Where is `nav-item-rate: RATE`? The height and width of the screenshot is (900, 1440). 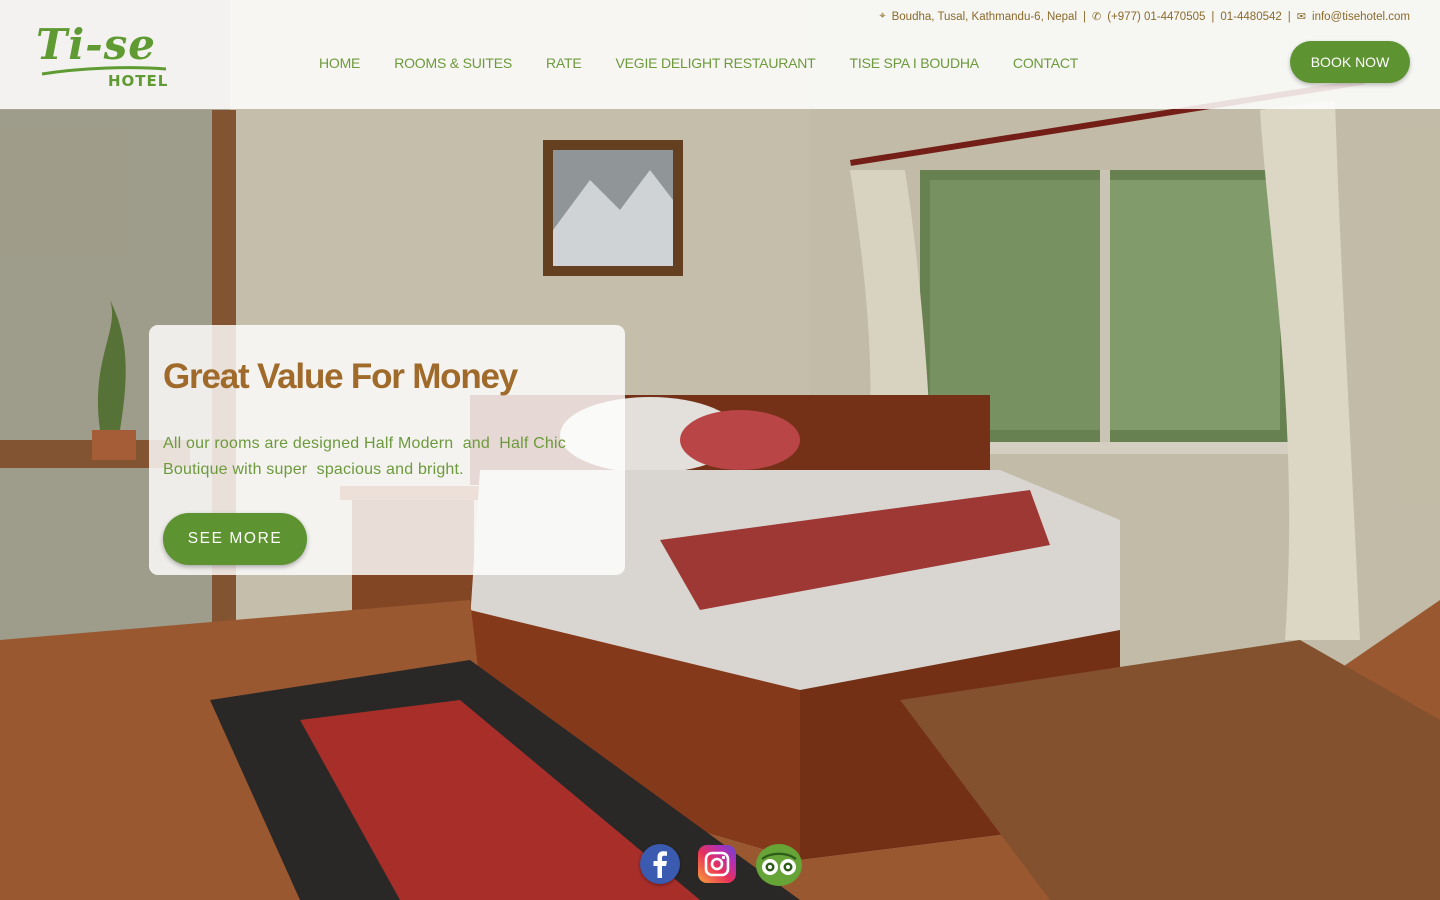 nav-item-rate: RATE is located at coordinates (564, 63).